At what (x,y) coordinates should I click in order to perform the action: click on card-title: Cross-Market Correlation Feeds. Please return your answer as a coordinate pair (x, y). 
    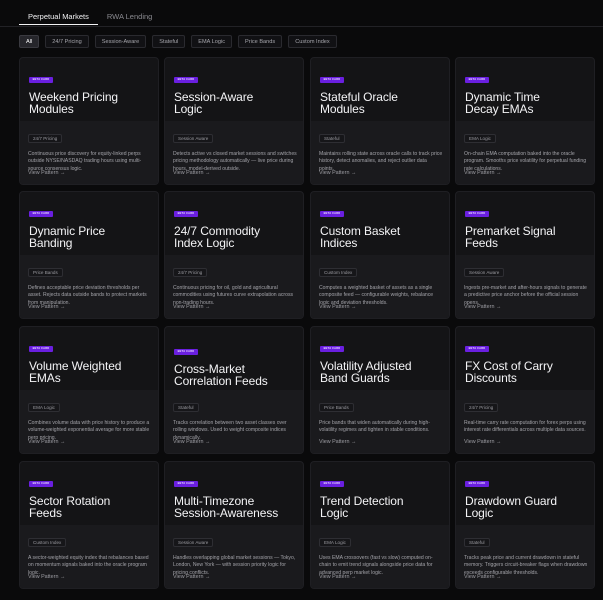
    Looking at the image, I should click on (221, 375).